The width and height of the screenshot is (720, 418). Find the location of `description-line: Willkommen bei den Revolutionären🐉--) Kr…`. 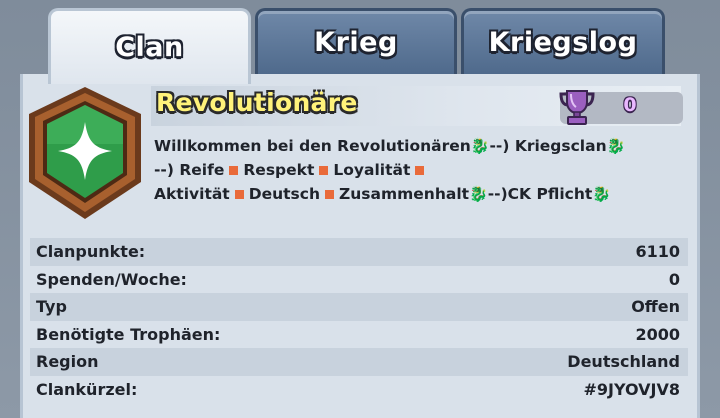

description-line: Willkommen bei den Revolutionären🐉--) Kr… is located at coordinates (421, 146).